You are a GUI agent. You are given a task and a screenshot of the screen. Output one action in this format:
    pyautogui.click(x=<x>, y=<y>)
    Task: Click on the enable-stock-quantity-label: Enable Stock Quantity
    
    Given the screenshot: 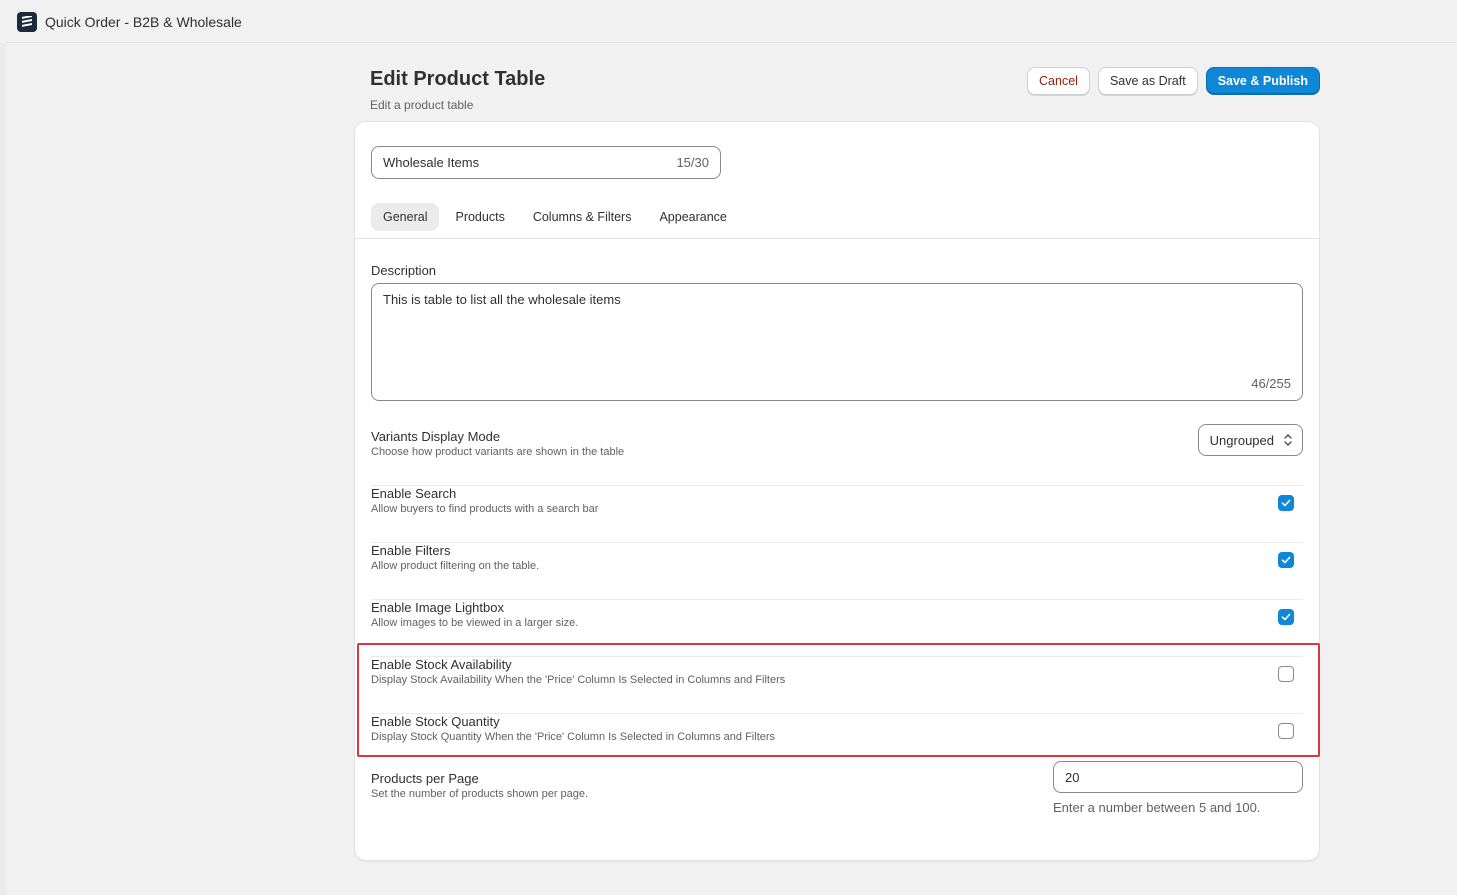 What is the action you would take?
    pyautogui.click(x=435, y=721)
    